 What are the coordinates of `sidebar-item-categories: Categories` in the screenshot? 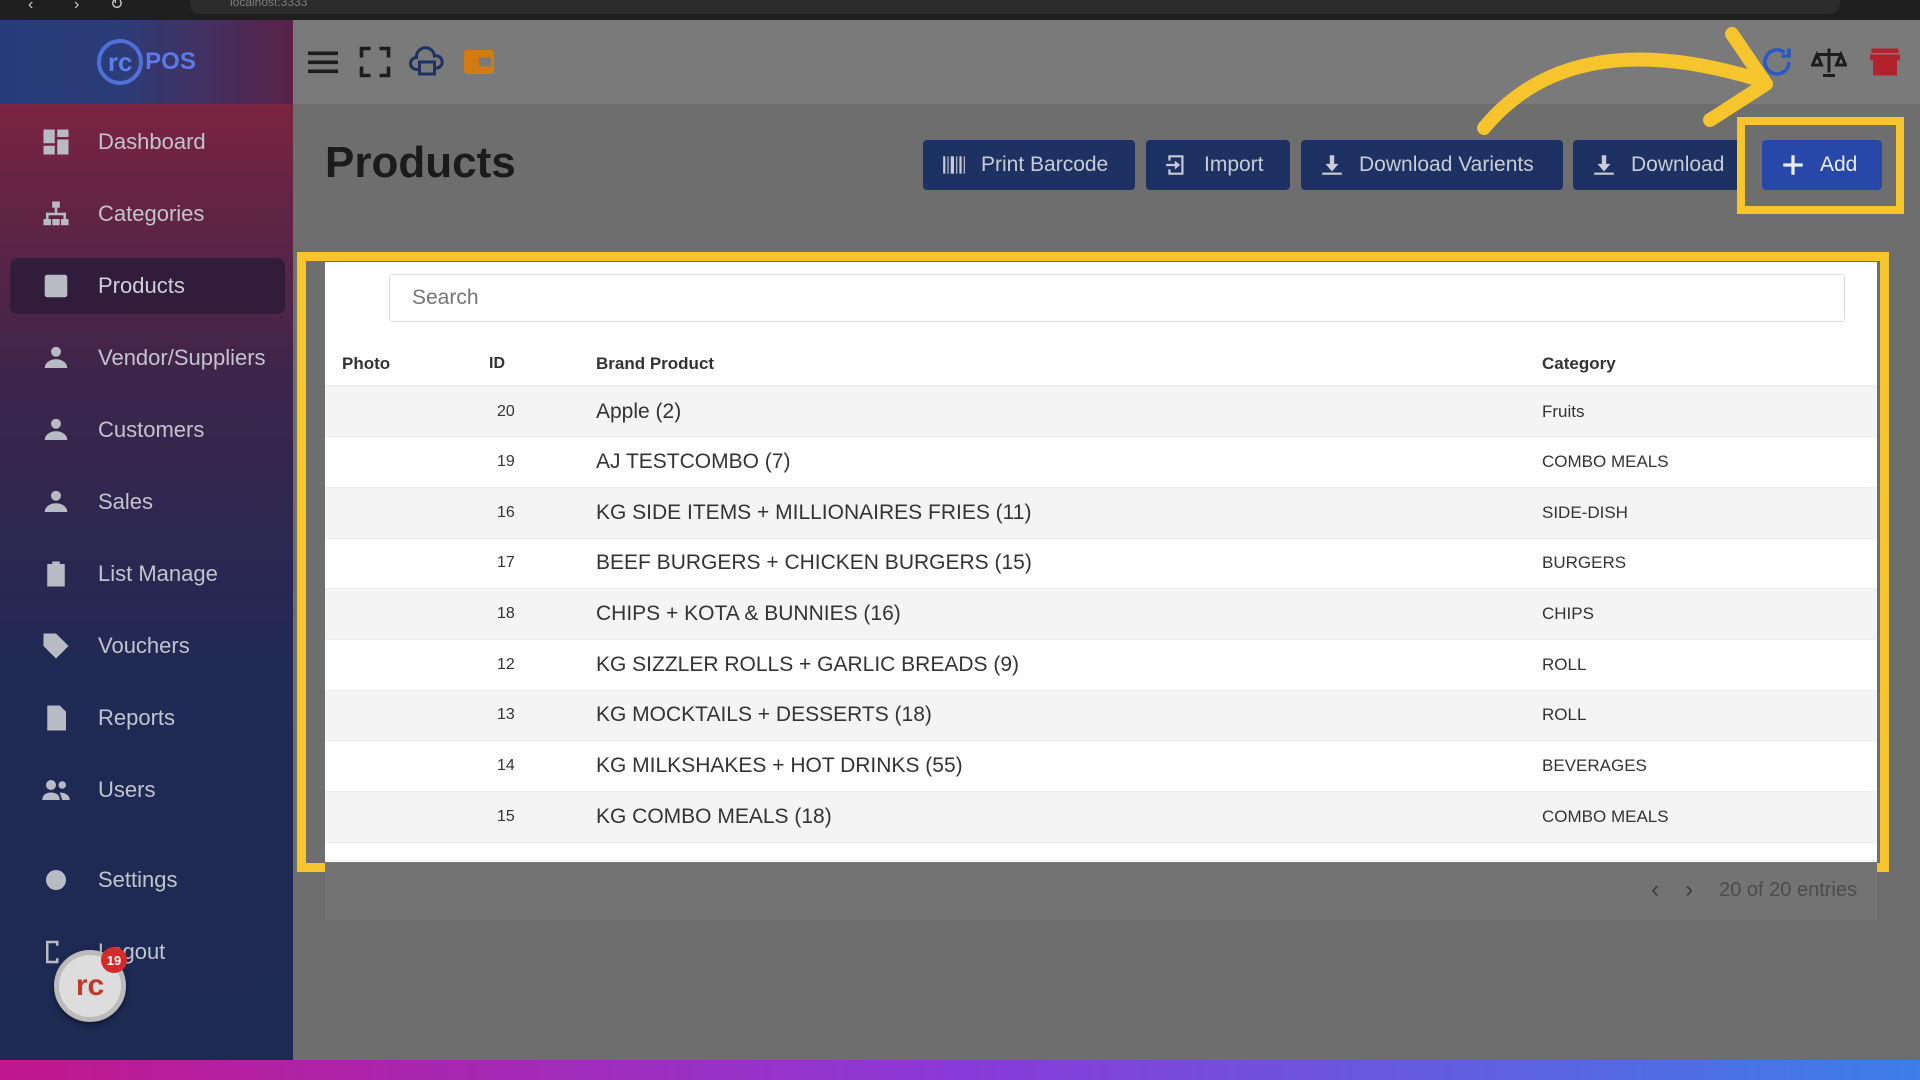 It's located at (147, 214).